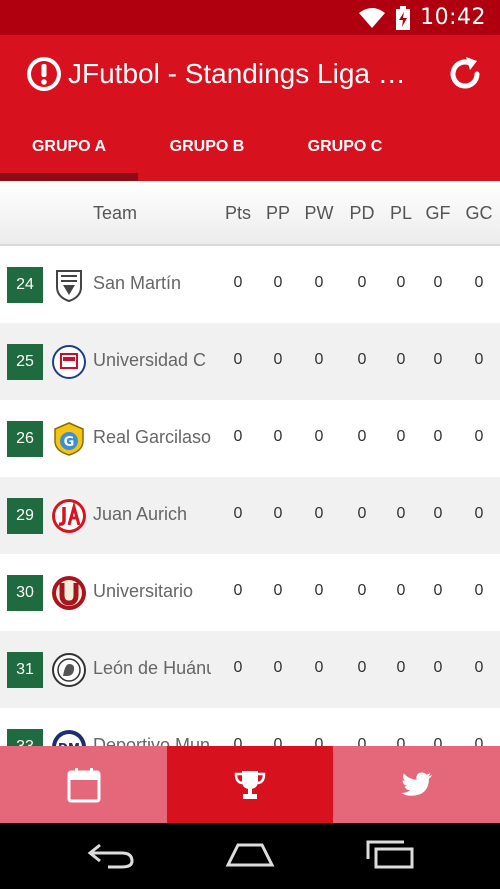 The height and width of the screenshot is (889, 500). Describe the element at coordinates (479, 213) in the screenshot. I see `column-header-gc: GC` at that location.